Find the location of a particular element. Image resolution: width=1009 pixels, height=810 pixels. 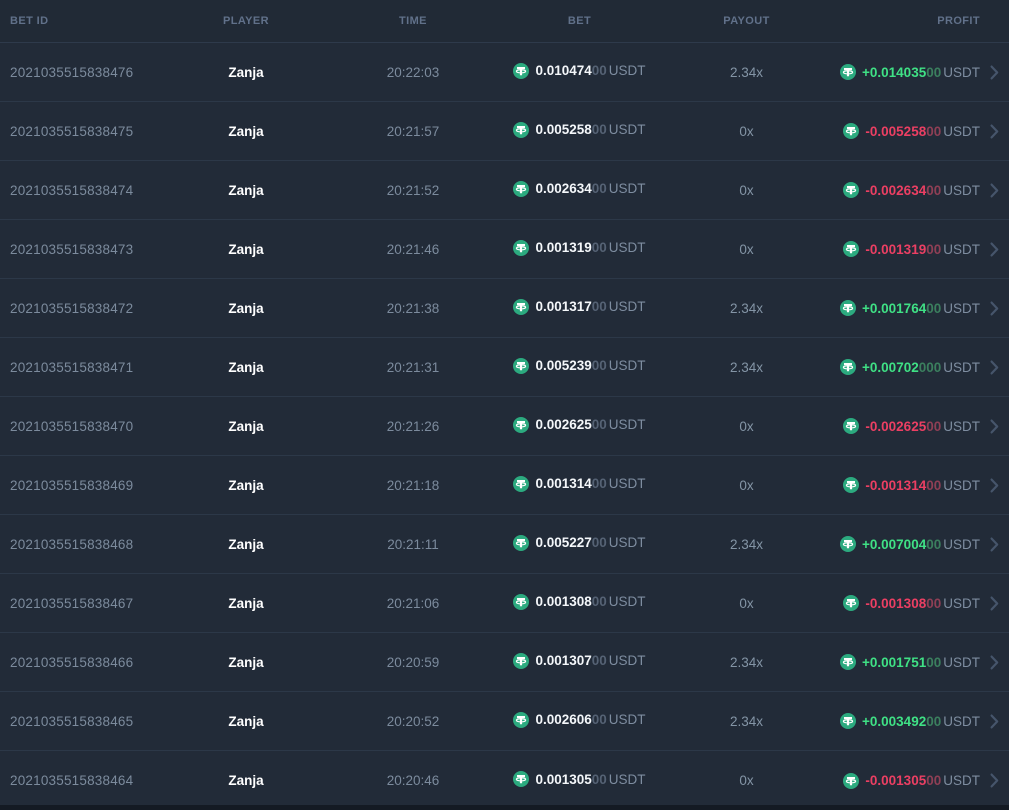

bet-amount: 0.00130500 USDT is located at coordinates (590, 779).